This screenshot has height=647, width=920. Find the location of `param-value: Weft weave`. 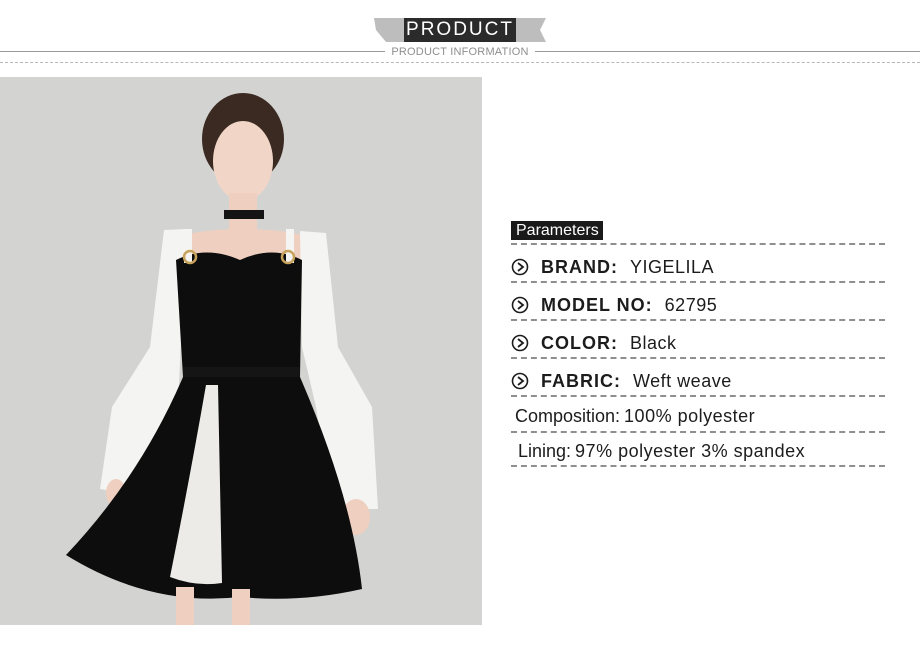

param-value: Weft weave is located at coordinates (682, 380).